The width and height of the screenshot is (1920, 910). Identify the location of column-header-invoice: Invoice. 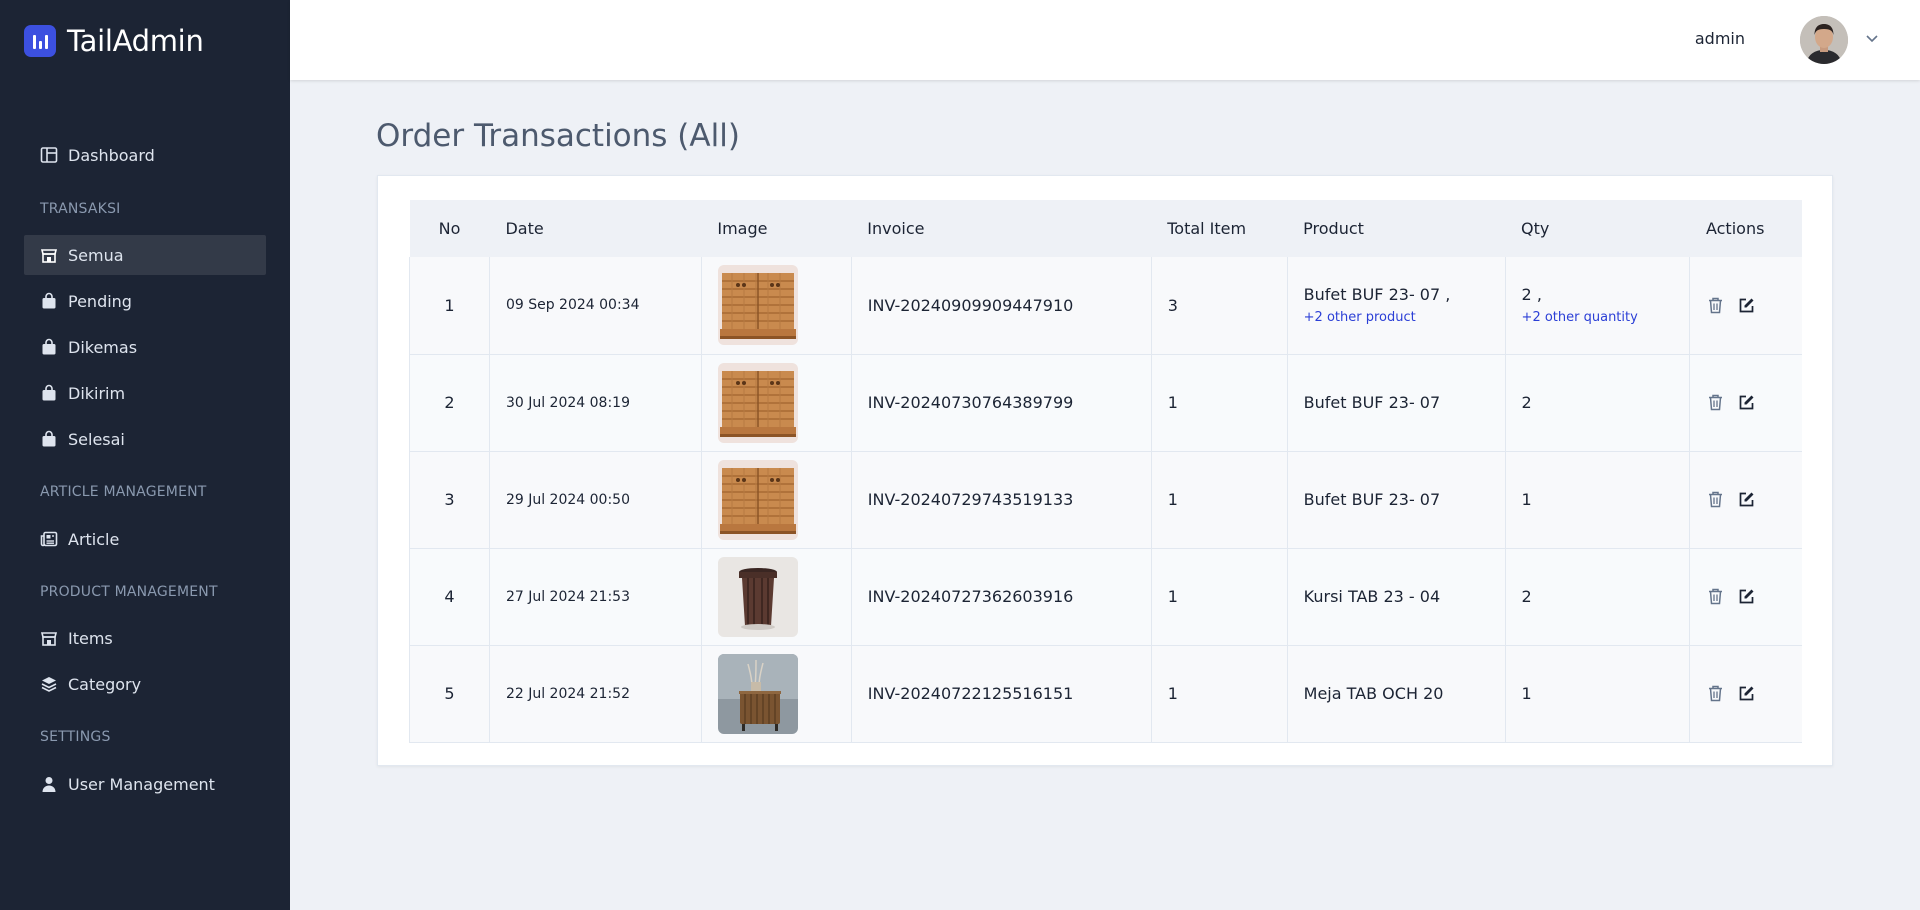
(896, 228).